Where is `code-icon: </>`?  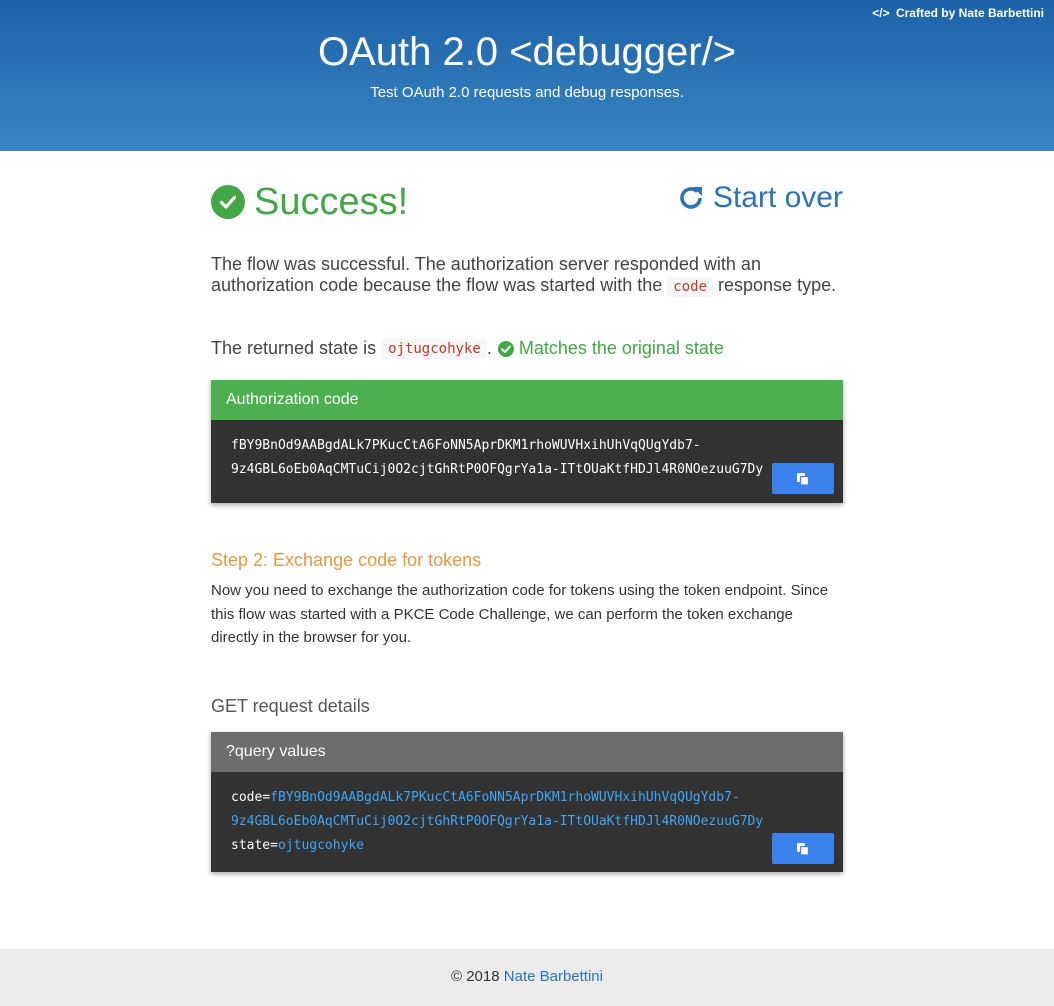
code-icon: </> is located at coordinates (881, 13).